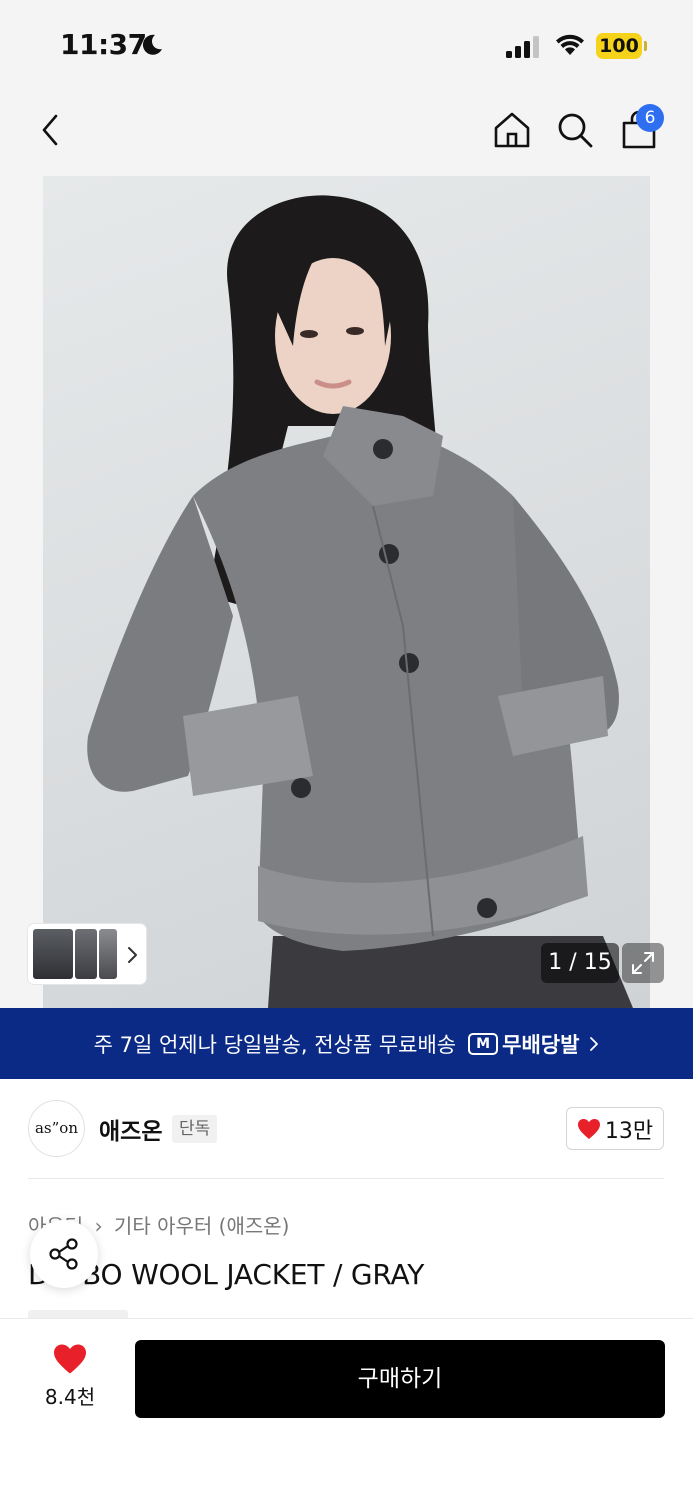 The height and width of the screenshot is (1500, 693). What do you see at coordinates (629, 1131) in the screenshot?
I see `brand-like-count: 13만` at bounding box center [629, 1131].